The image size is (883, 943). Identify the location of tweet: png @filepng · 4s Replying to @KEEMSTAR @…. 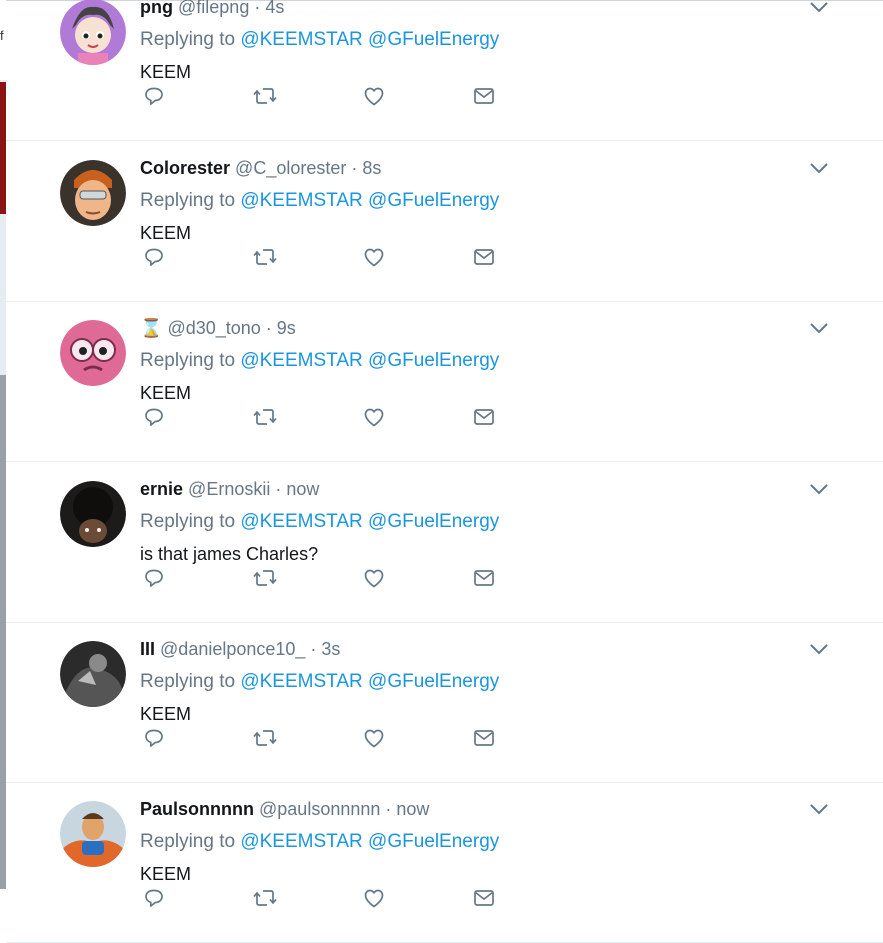
(444, 70).